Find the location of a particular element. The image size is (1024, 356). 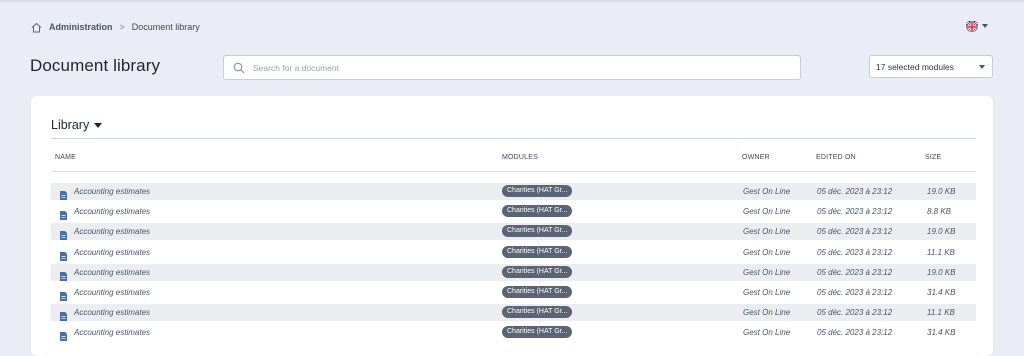

column-header-name: NAME is located at coordinates (65, 157).